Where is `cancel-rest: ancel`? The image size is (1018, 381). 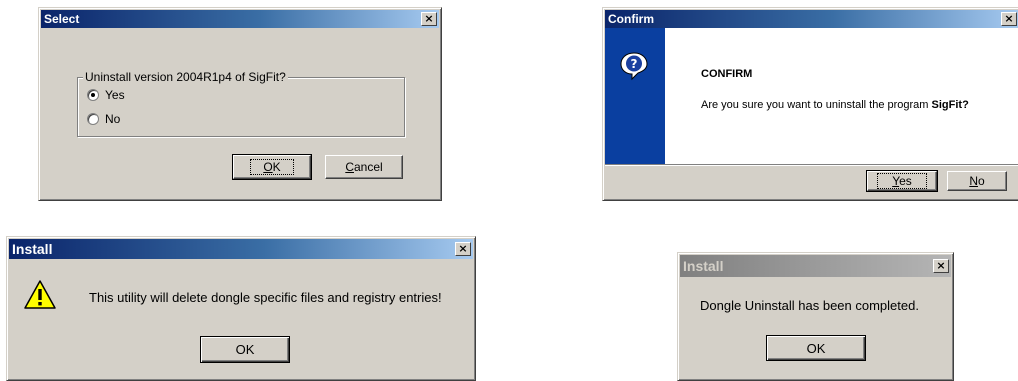 cancel-rest: ancel is located at coordinates (368, 167).